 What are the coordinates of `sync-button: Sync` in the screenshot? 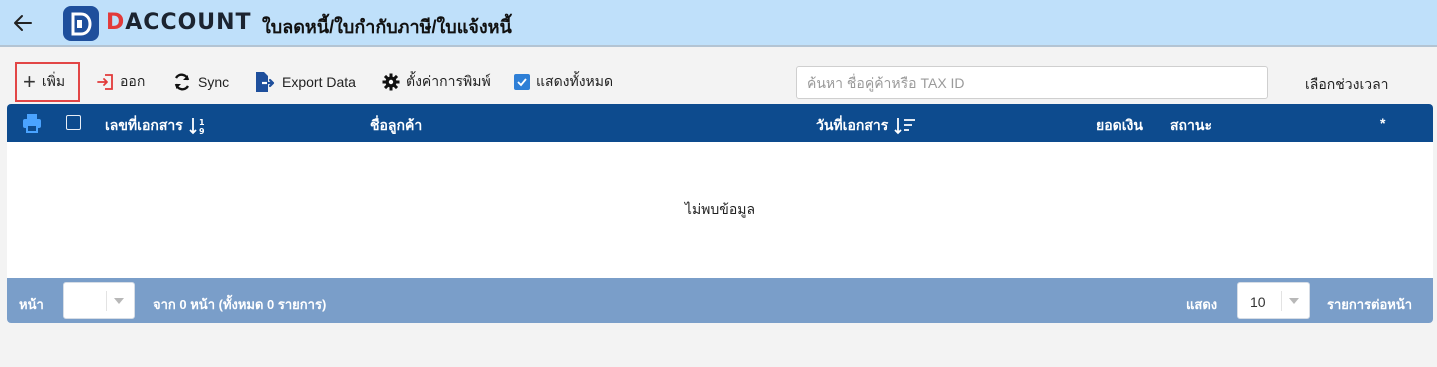 It's located at (200, 82).